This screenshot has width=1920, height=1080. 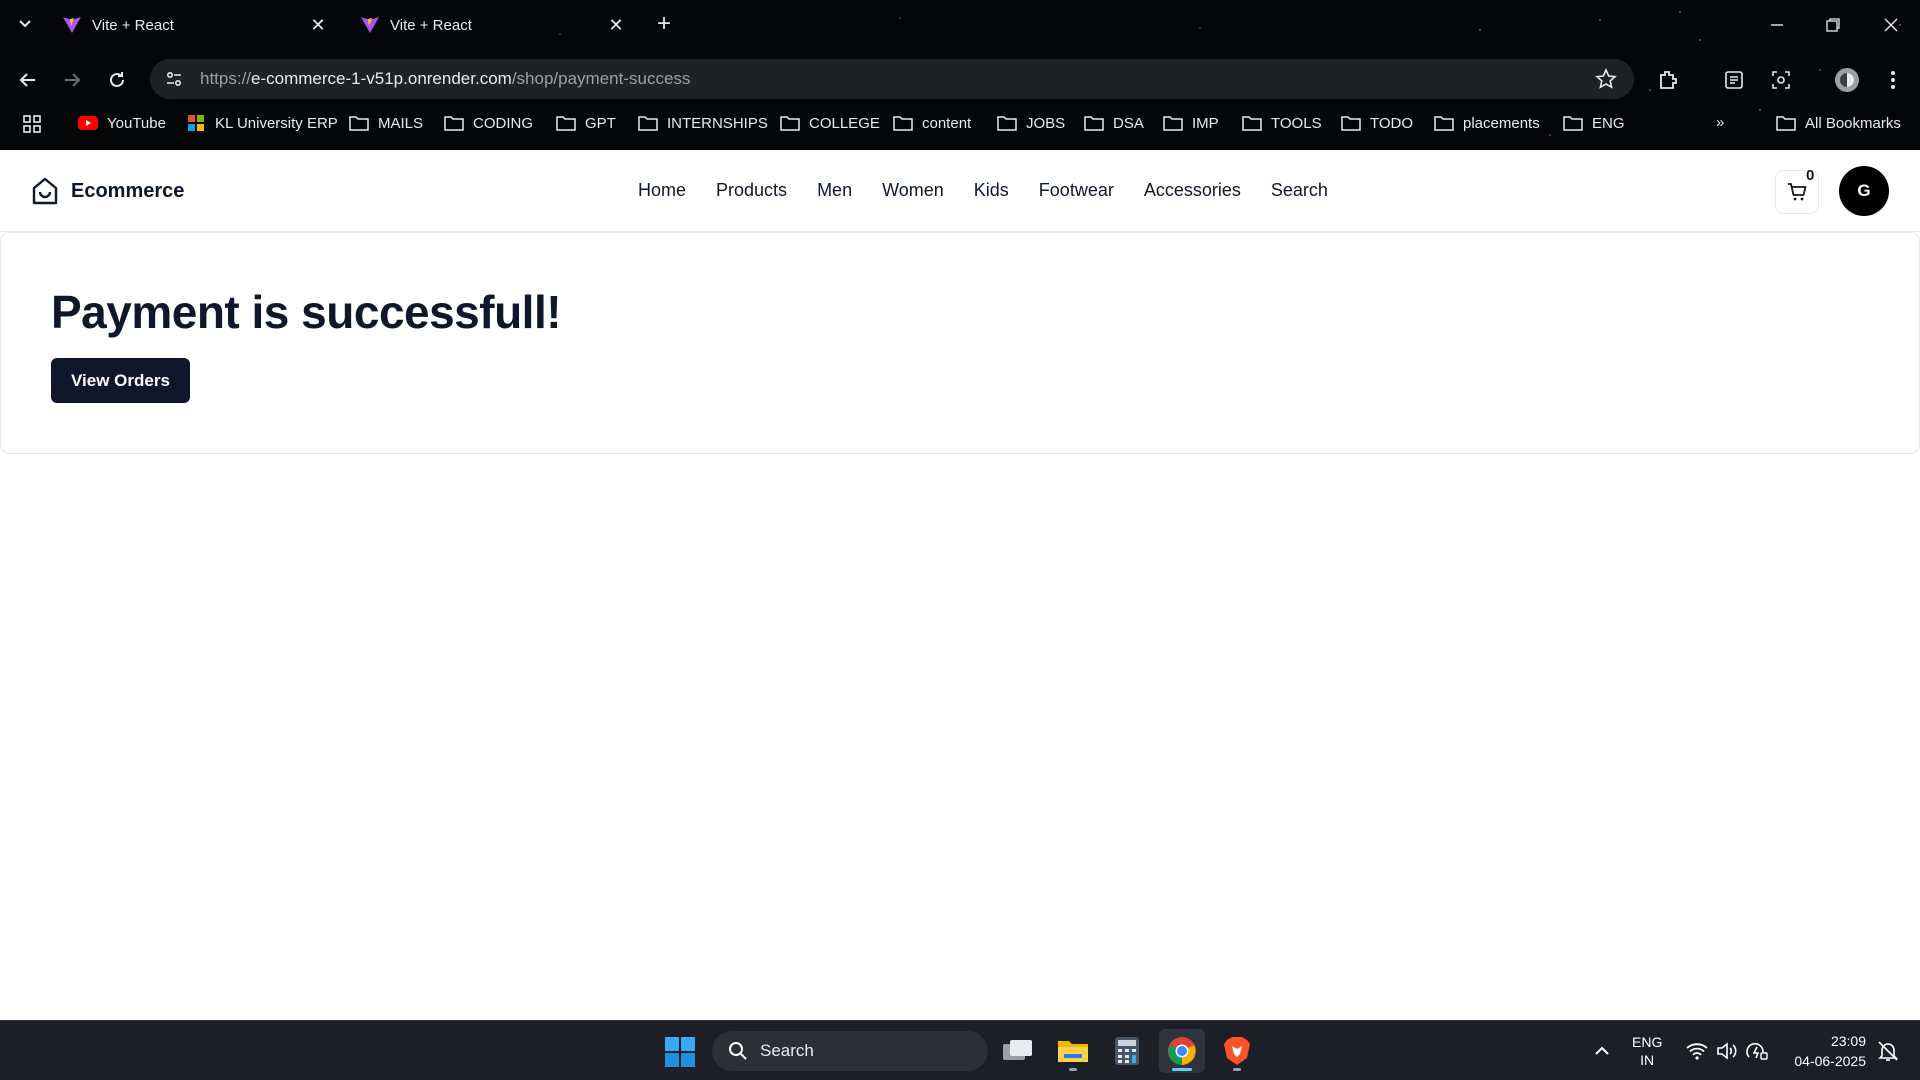 What do you see at coordinates (991, 190) in the screenshot?
I see `nav-kids: Kids` at bounding box center [991, 190].